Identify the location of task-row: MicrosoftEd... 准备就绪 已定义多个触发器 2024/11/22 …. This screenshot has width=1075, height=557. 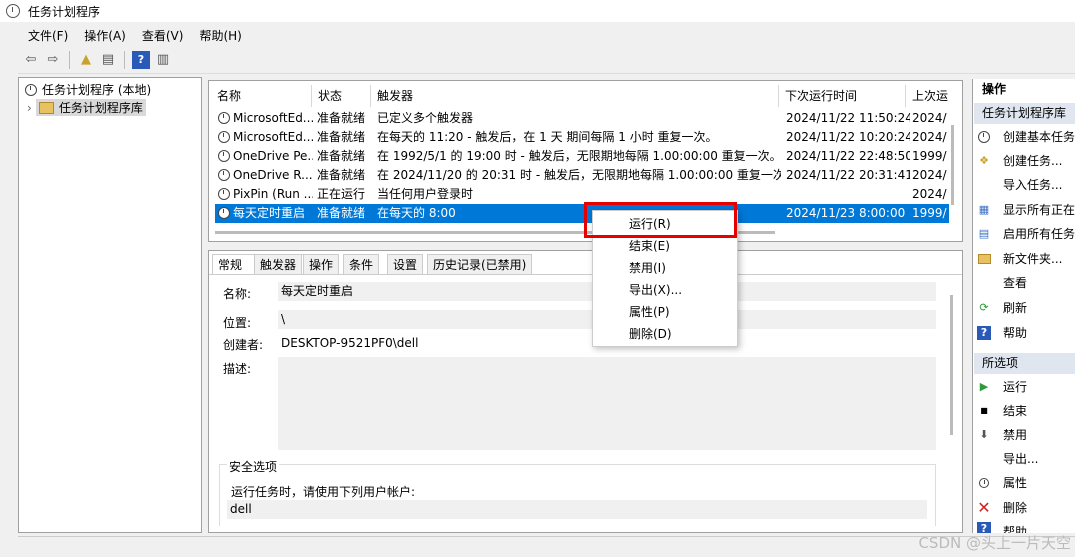
(582, 118).